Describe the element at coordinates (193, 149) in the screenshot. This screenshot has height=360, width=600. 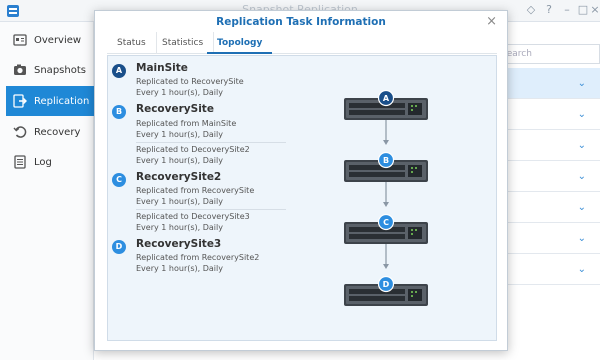
I see `replication-info: Replicated to DecoverySite2` at that location.